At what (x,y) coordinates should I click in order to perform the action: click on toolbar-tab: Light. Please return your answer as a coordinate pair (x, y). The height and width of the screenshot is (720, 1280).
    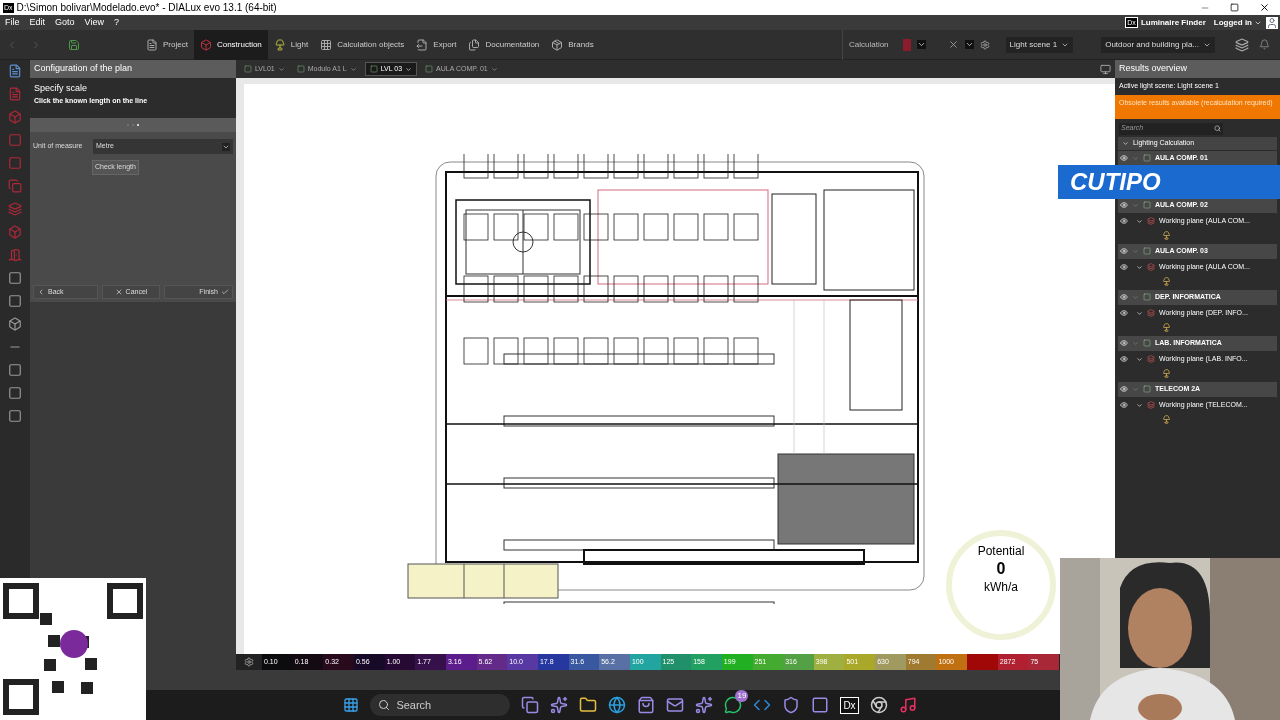
    Looking at the image, I should click on (291, 44).